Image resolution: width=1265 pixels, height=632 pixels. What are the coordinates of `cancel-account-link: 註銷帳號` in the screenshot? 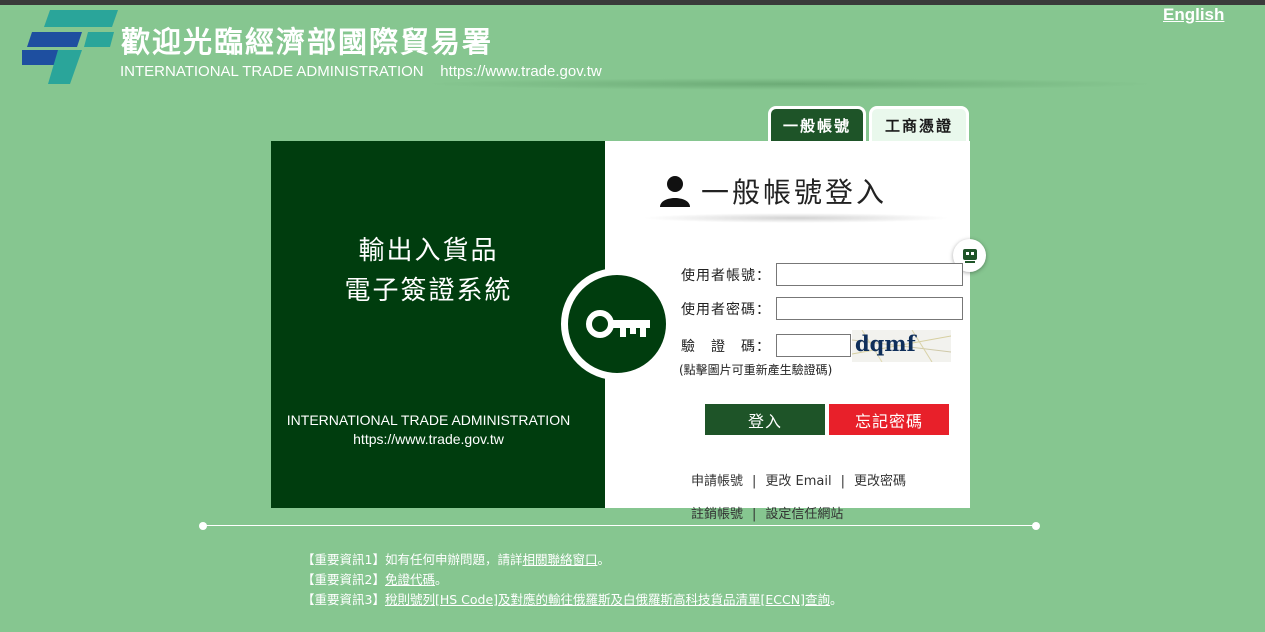 It's located at (717, 514).